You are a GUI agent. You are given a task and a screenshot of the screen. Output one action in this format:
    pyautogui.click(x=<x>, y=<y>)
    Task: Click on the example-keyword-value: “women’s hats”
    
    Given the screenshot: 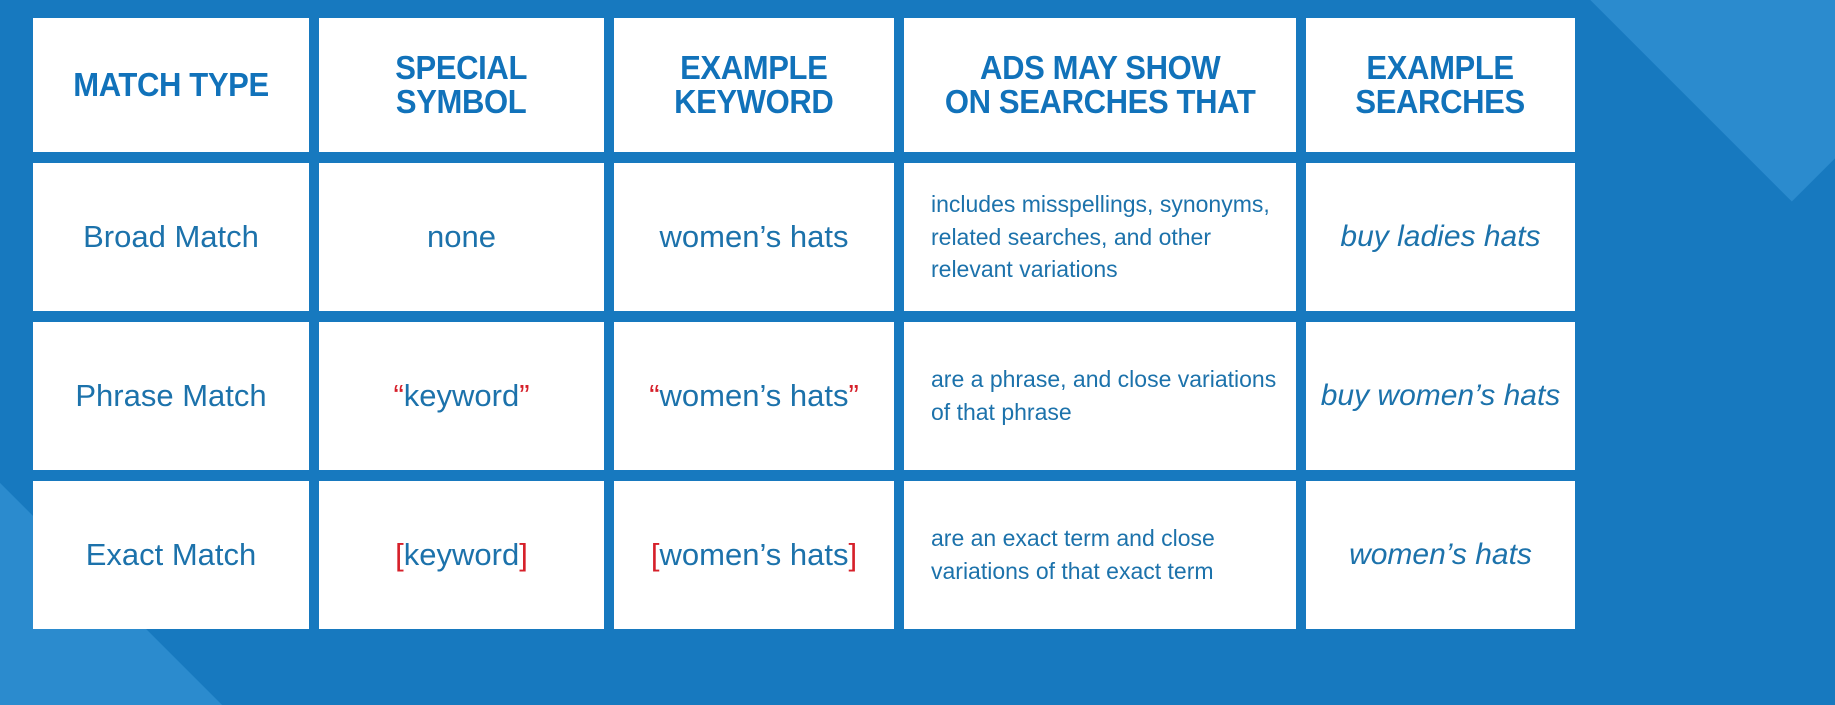 What is the action you would take?
    pyautogui.click(x=754, y=395)
    